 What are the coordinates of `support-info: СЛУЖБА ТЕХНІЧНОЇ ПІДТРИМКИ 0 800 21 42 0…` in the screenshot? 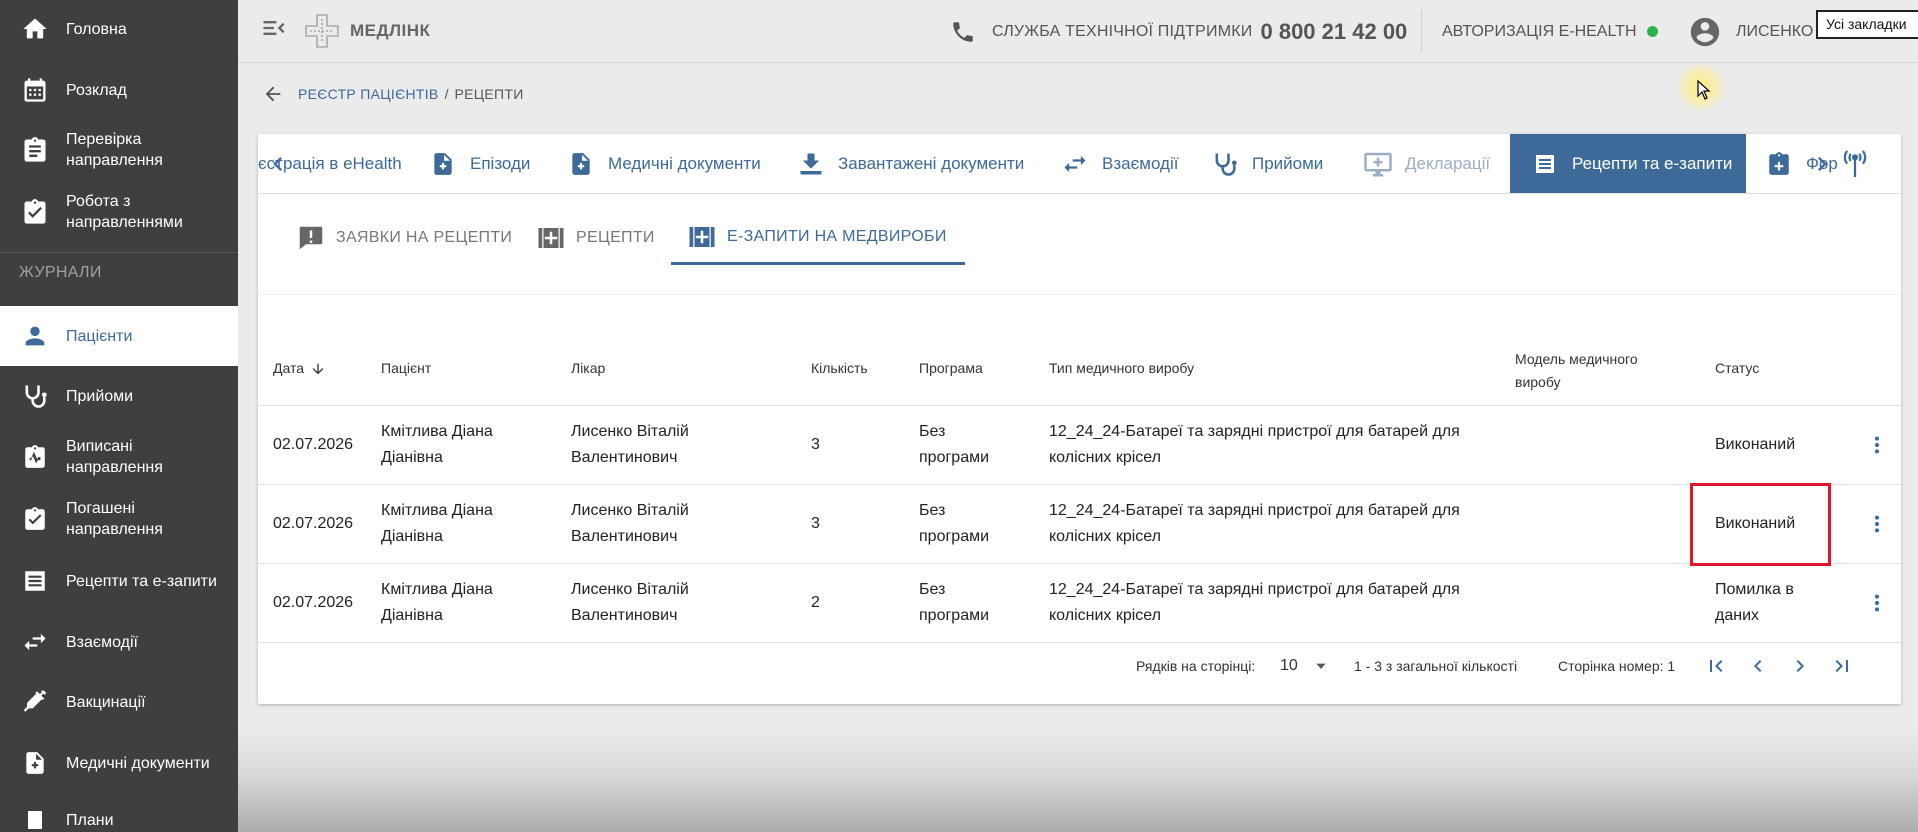 It's located at (1178, 31).